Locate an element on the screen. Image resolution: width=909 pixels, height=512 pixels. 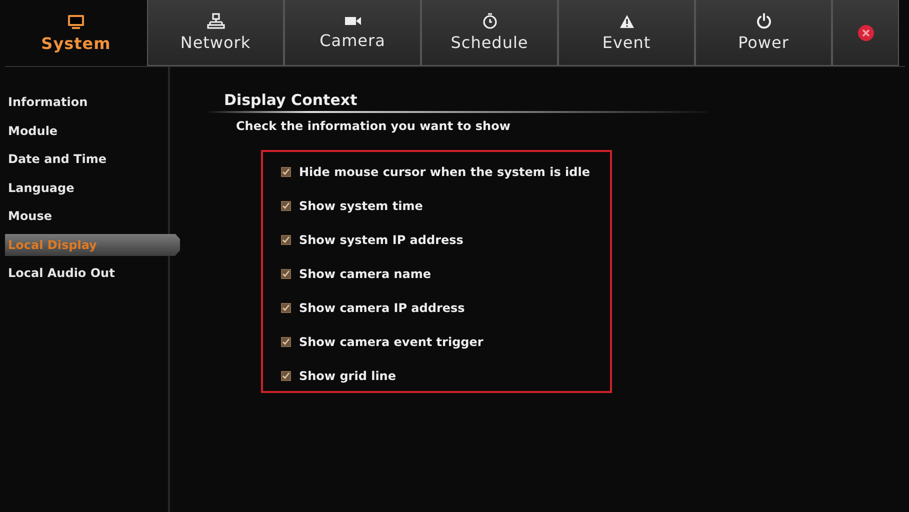
option-label: Show camera name is located at coordinates (365, 274).